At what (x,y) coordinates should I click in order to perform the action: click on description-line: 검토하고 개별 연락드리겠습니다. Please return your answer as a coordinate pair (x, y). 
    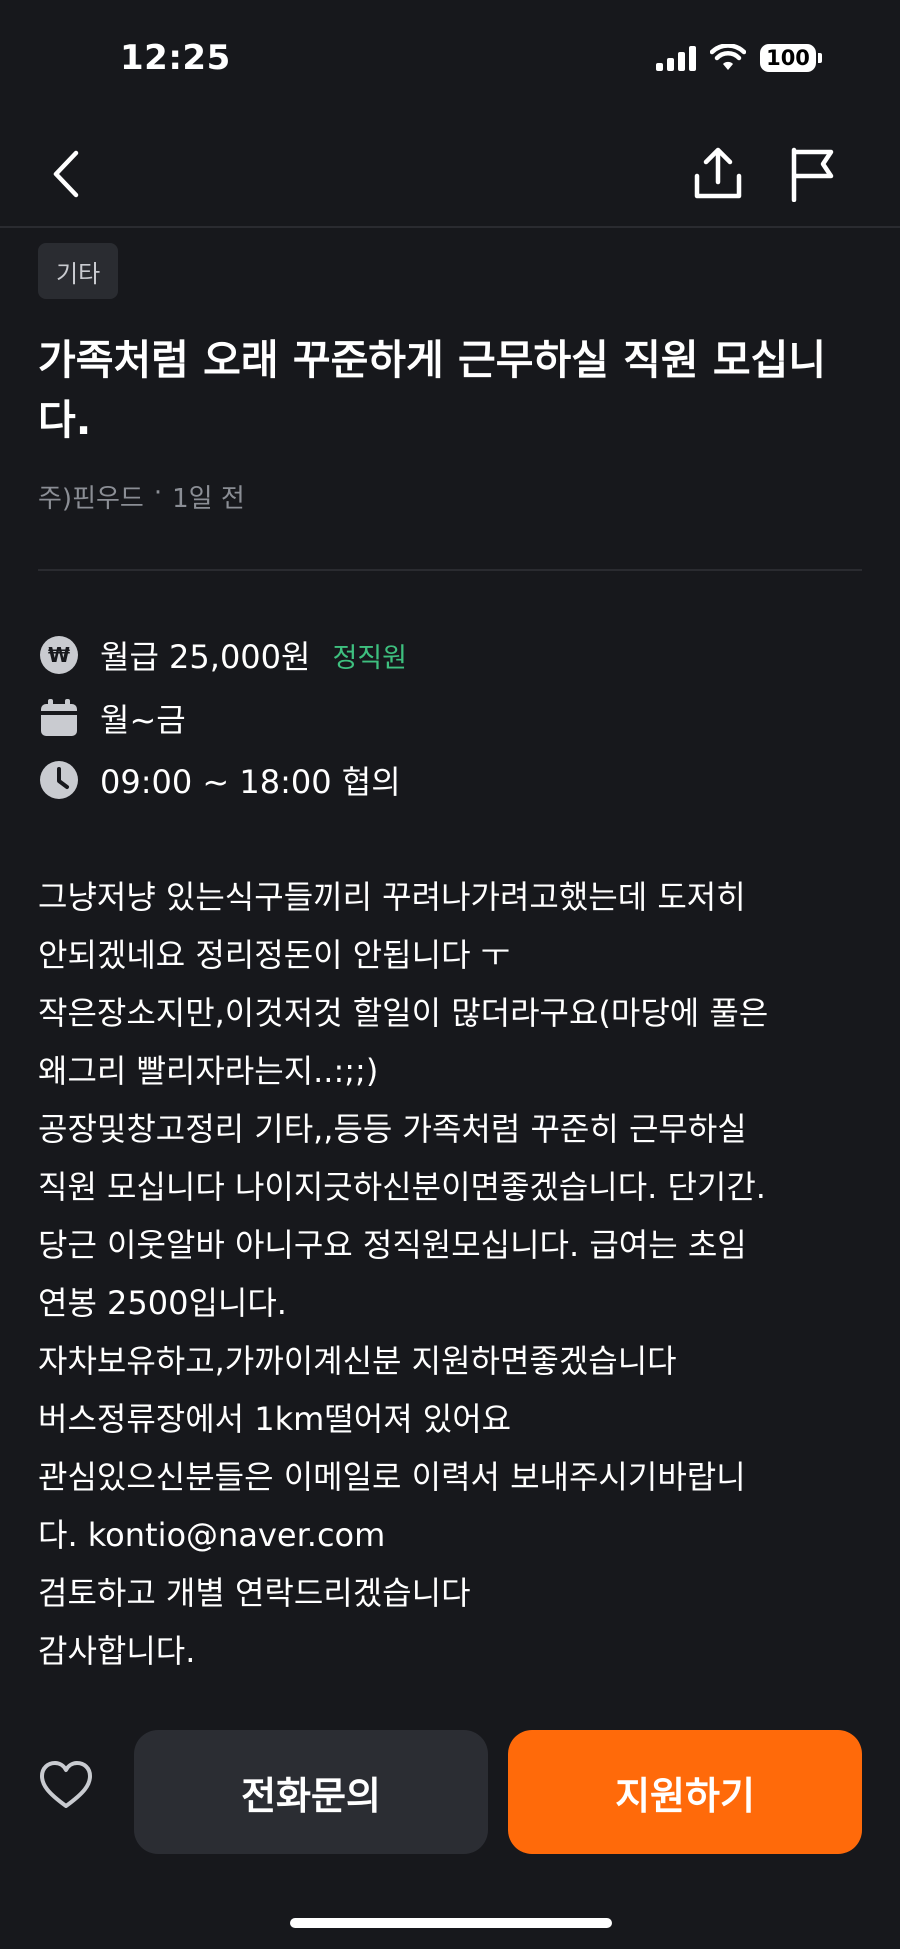
    Looking at the image, I should click on (254, 1593).